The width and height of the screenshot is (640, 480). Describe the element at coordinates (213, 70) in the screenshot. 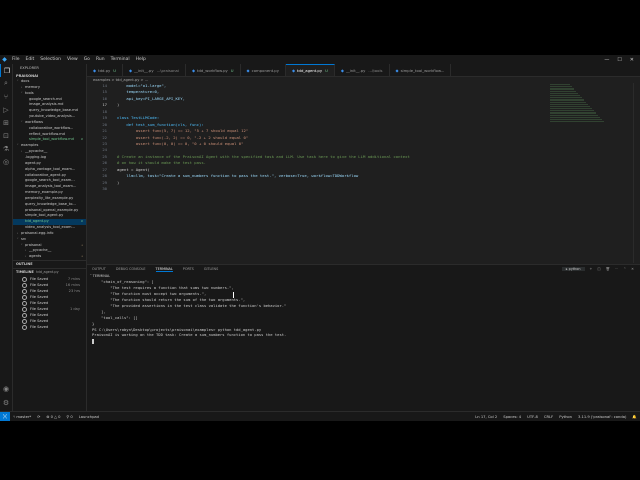

I see `editor-tab: ◆ tdd_workflow.py U` at that location.